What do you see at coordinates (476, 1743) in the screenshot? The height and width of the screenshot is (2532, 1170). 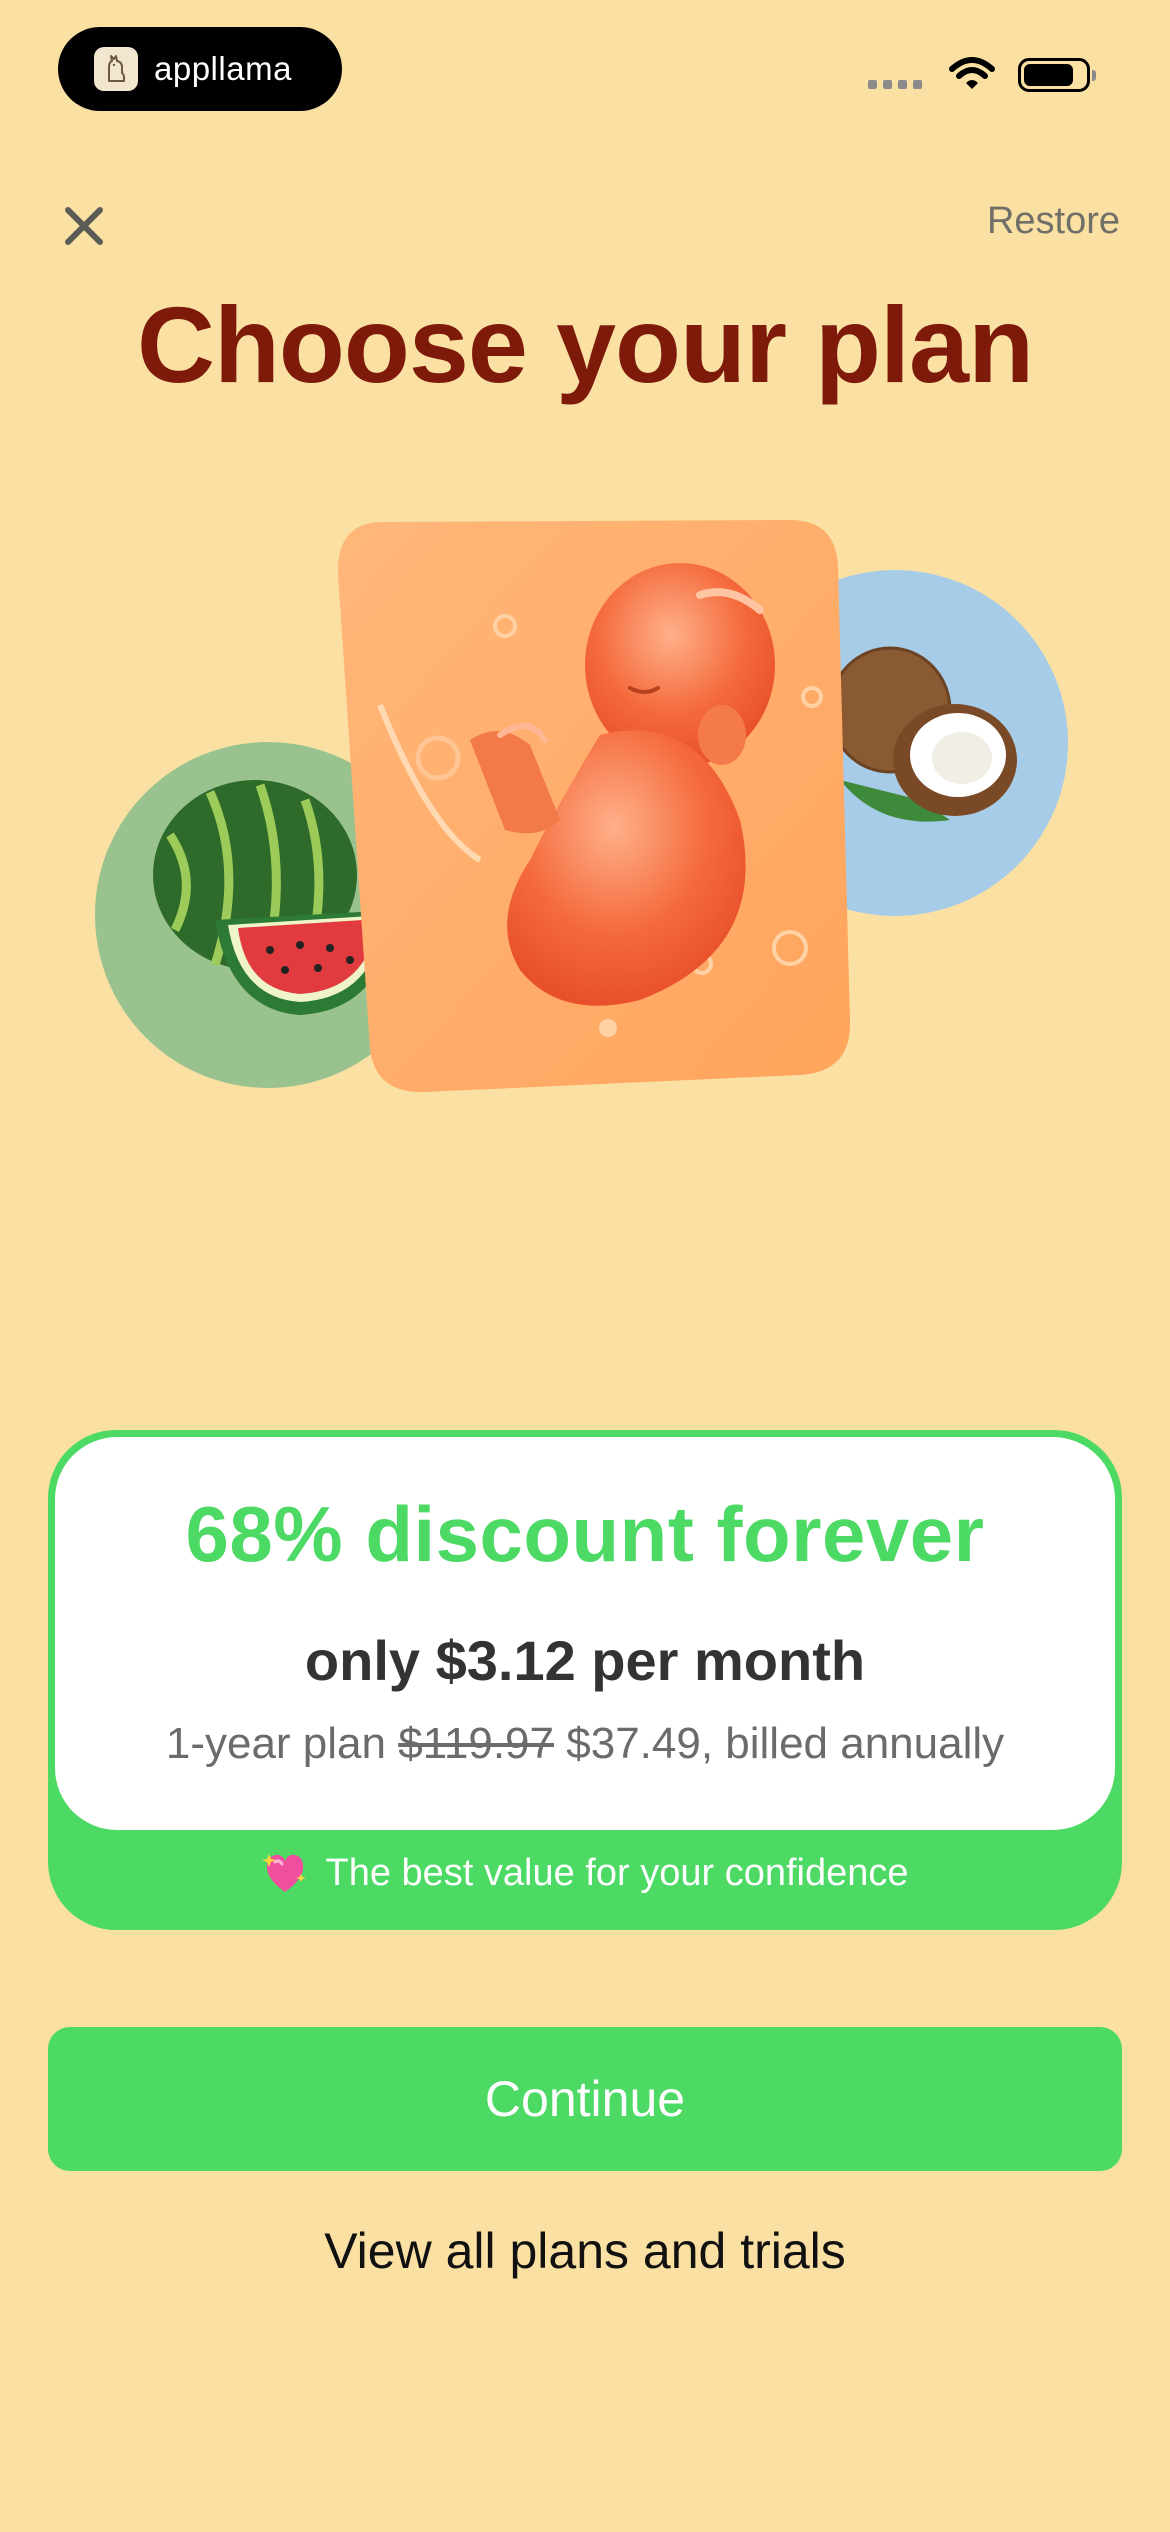 I see `original-price: $119.97` at bounding box center [476, 1743].